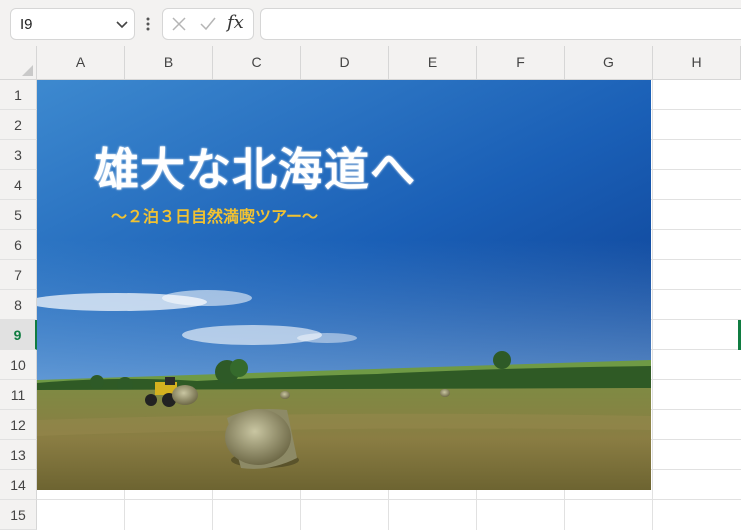 This screenshot has height=530, width=741. I want to click on name-box: I9, so click(72, 24).